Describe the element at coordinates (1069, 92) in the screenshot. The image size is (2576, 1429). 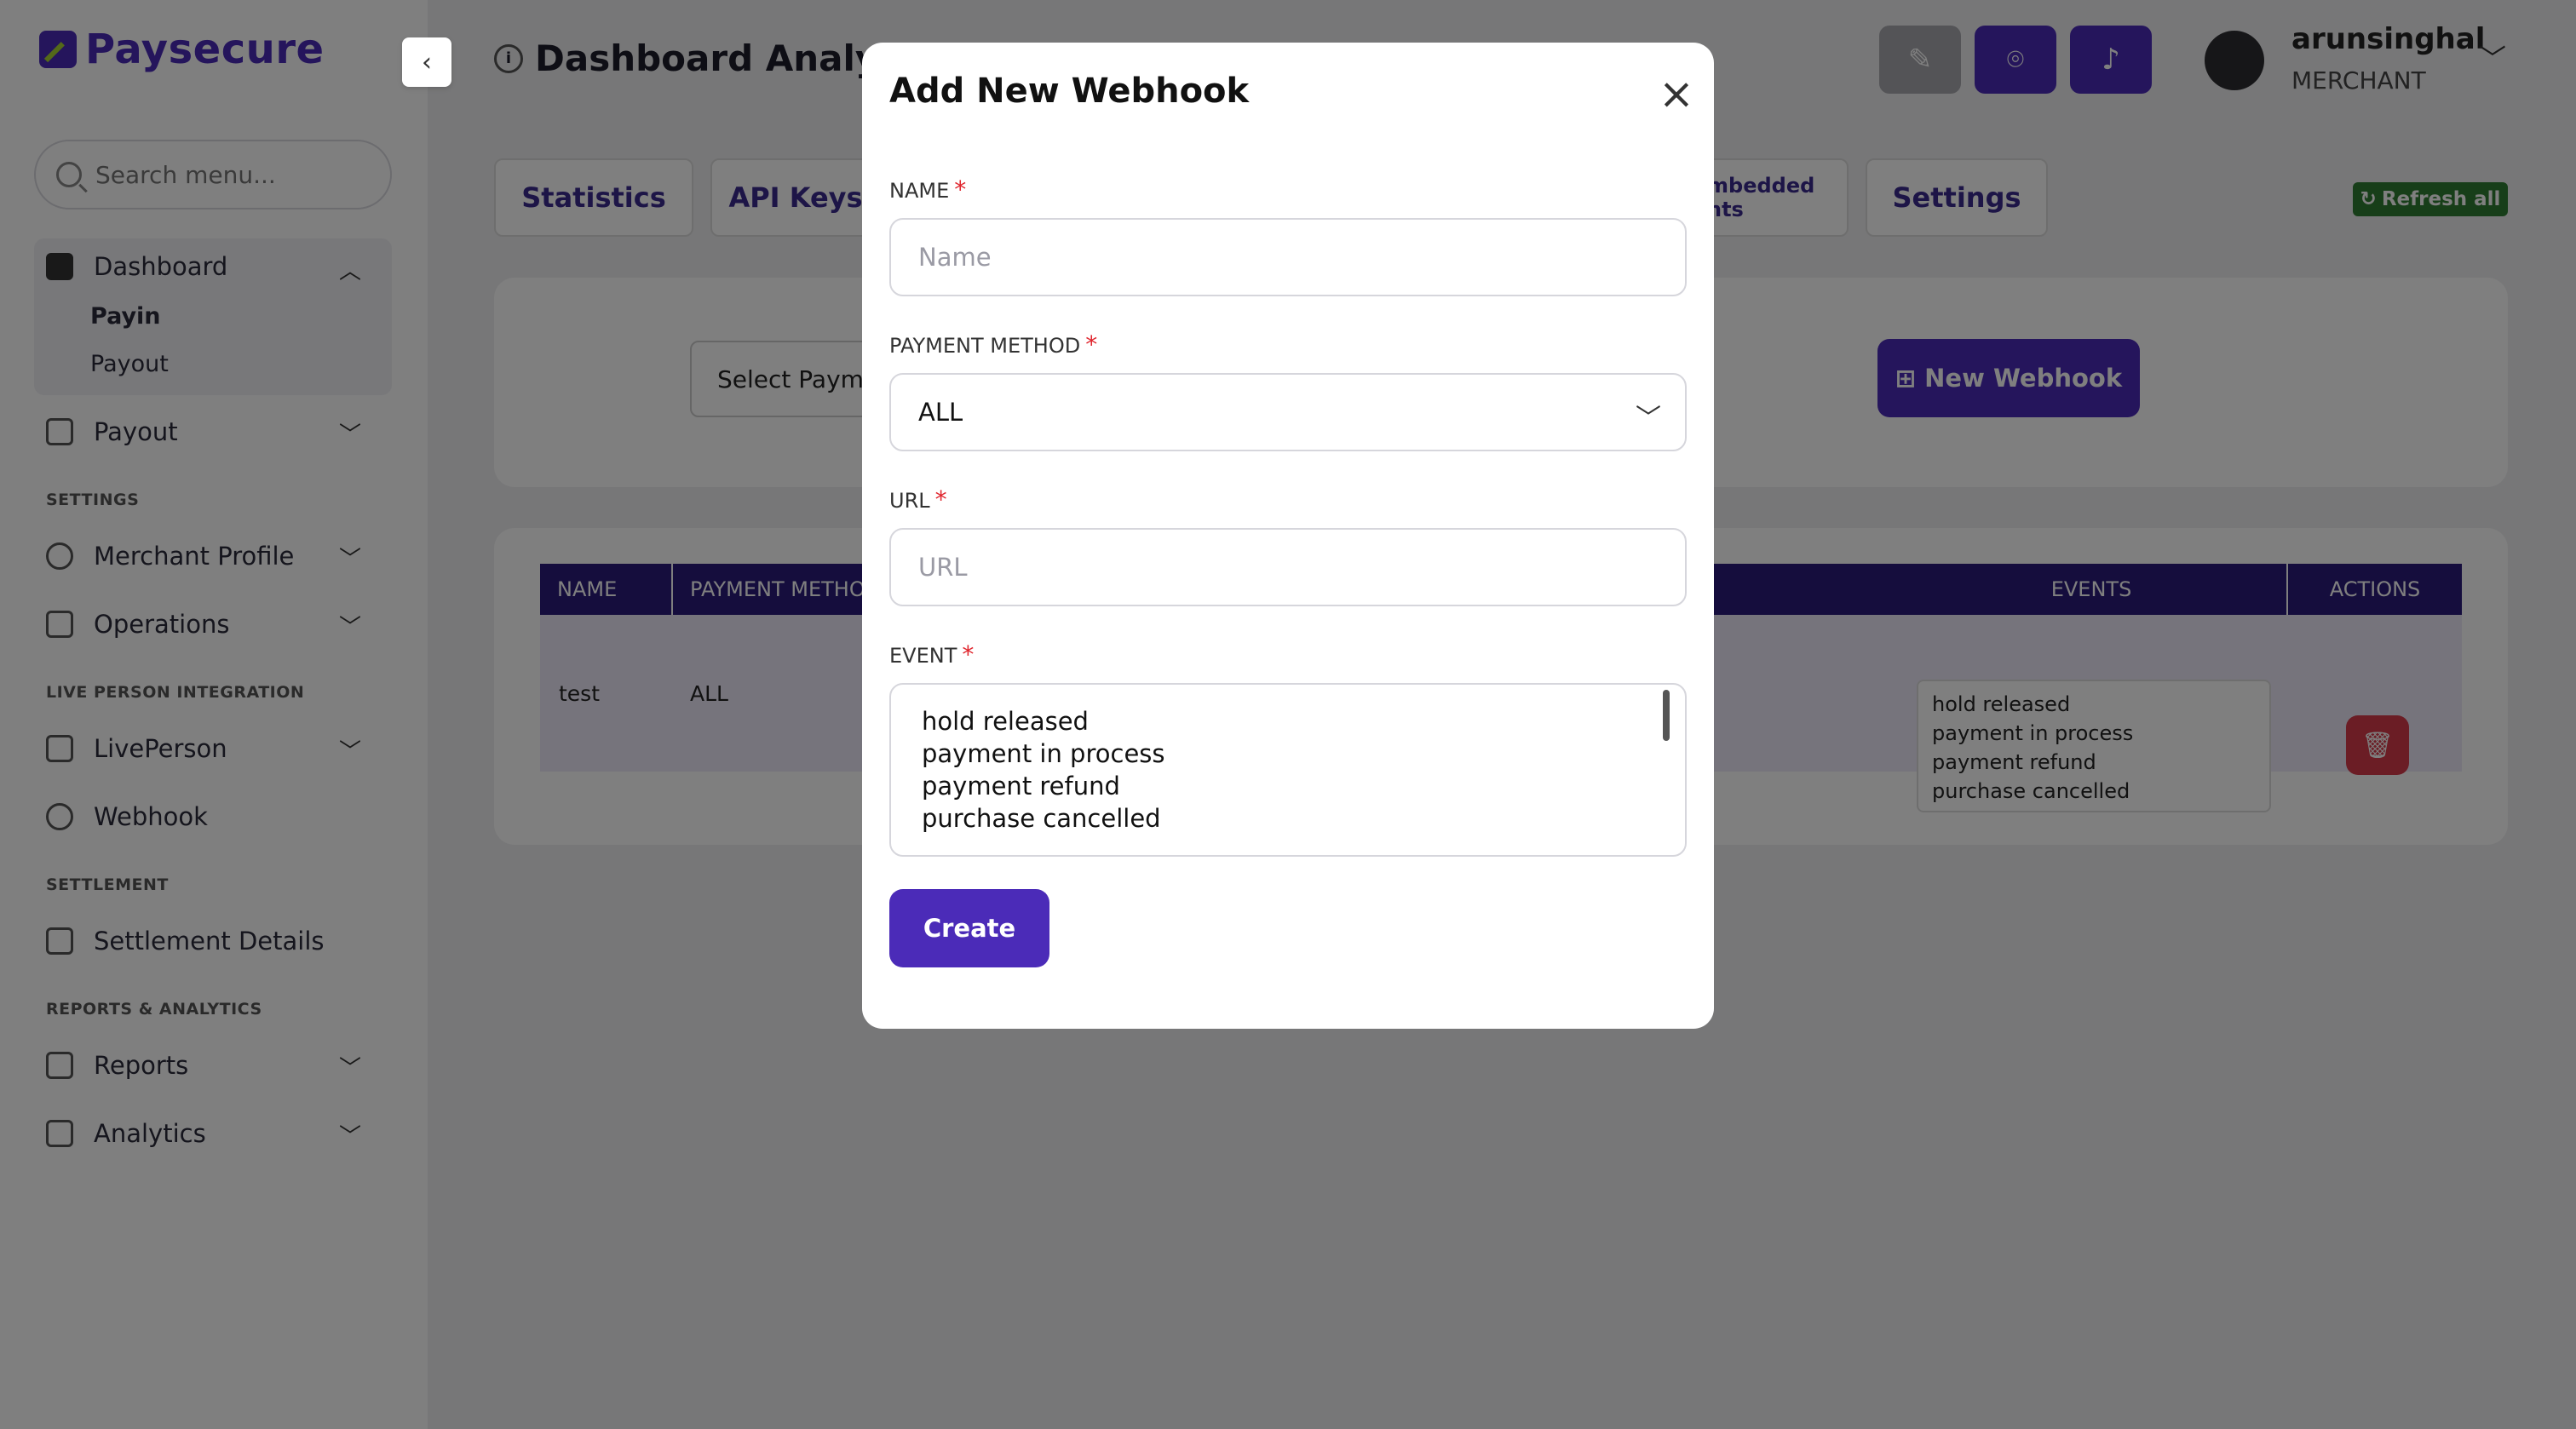
I see `modal-title: Add New Webhook` at that location.